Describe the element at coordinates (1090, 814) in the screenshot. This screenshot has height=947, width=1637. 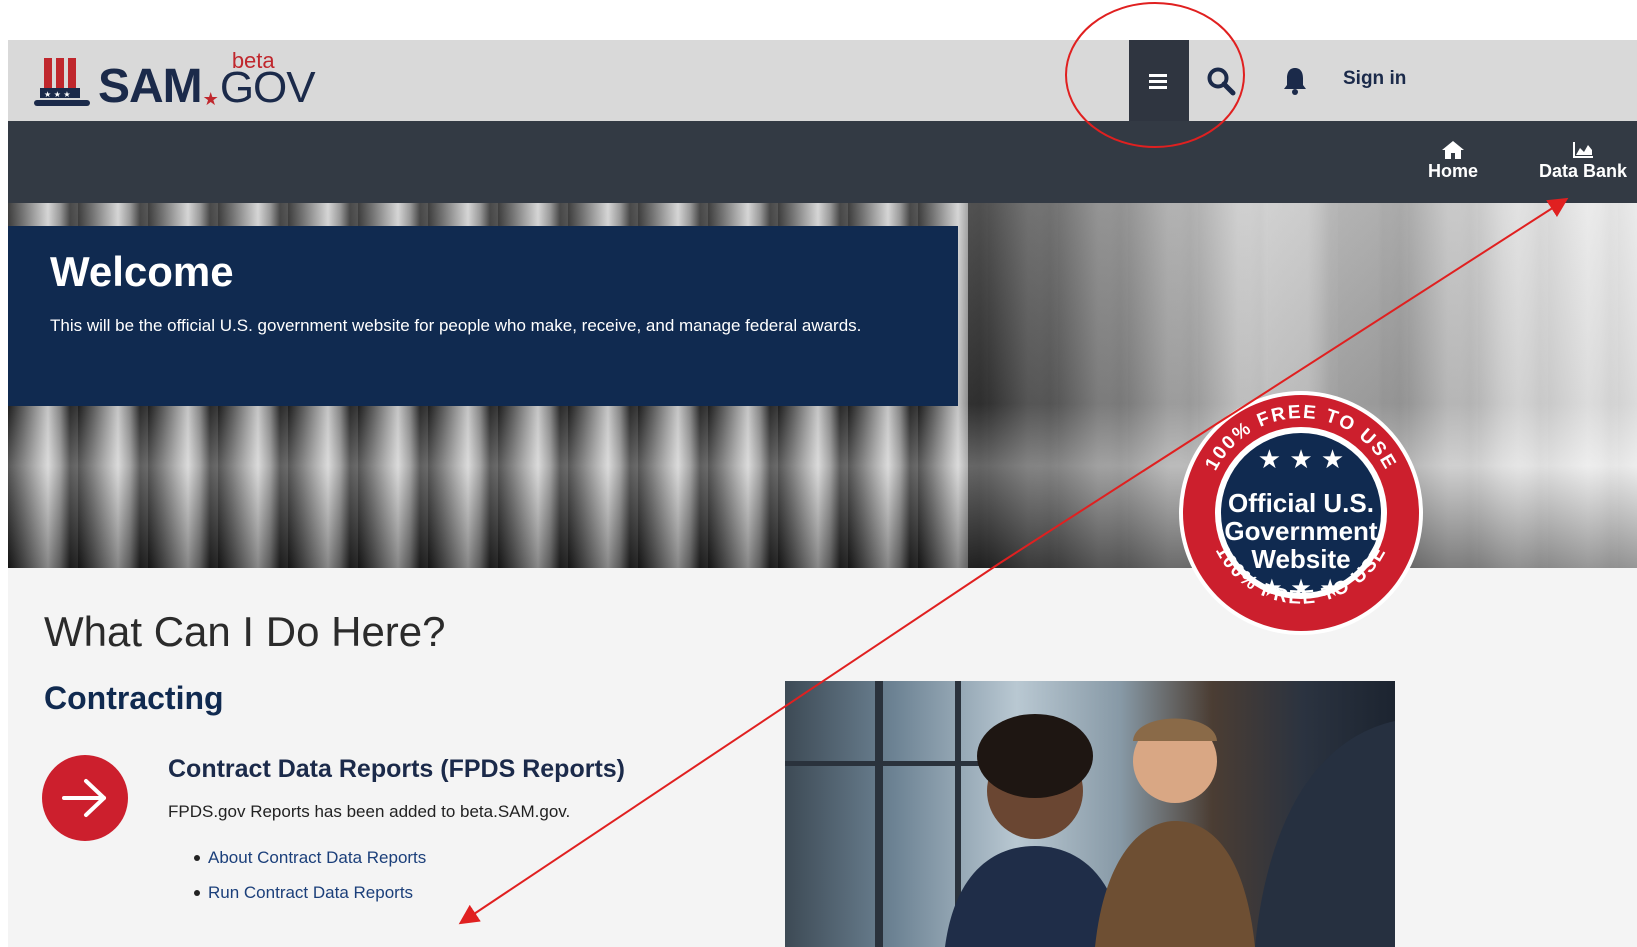
I see `people-photo` at that location.